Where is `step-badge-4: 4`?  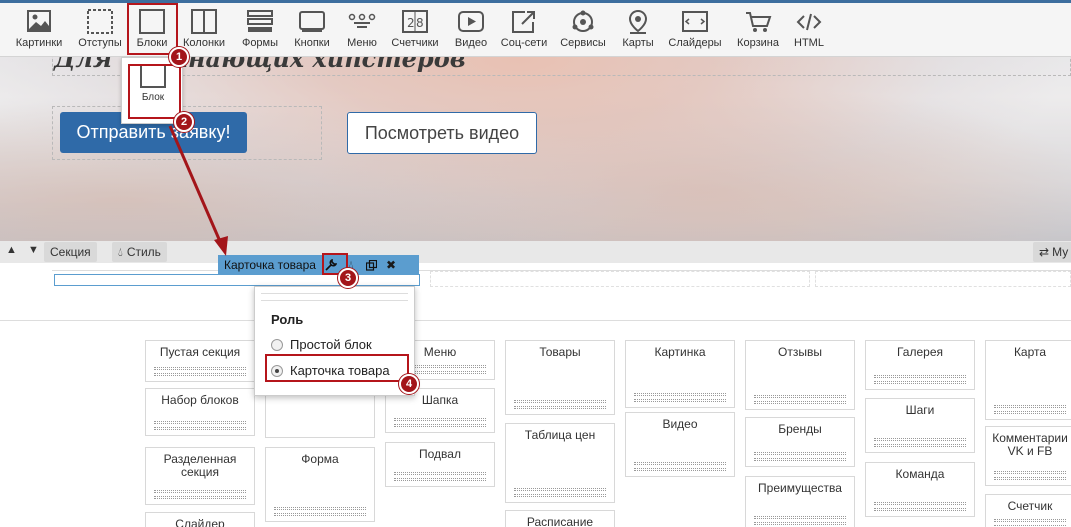
step-badge-4: 4 is located at coordinates (409, 384).